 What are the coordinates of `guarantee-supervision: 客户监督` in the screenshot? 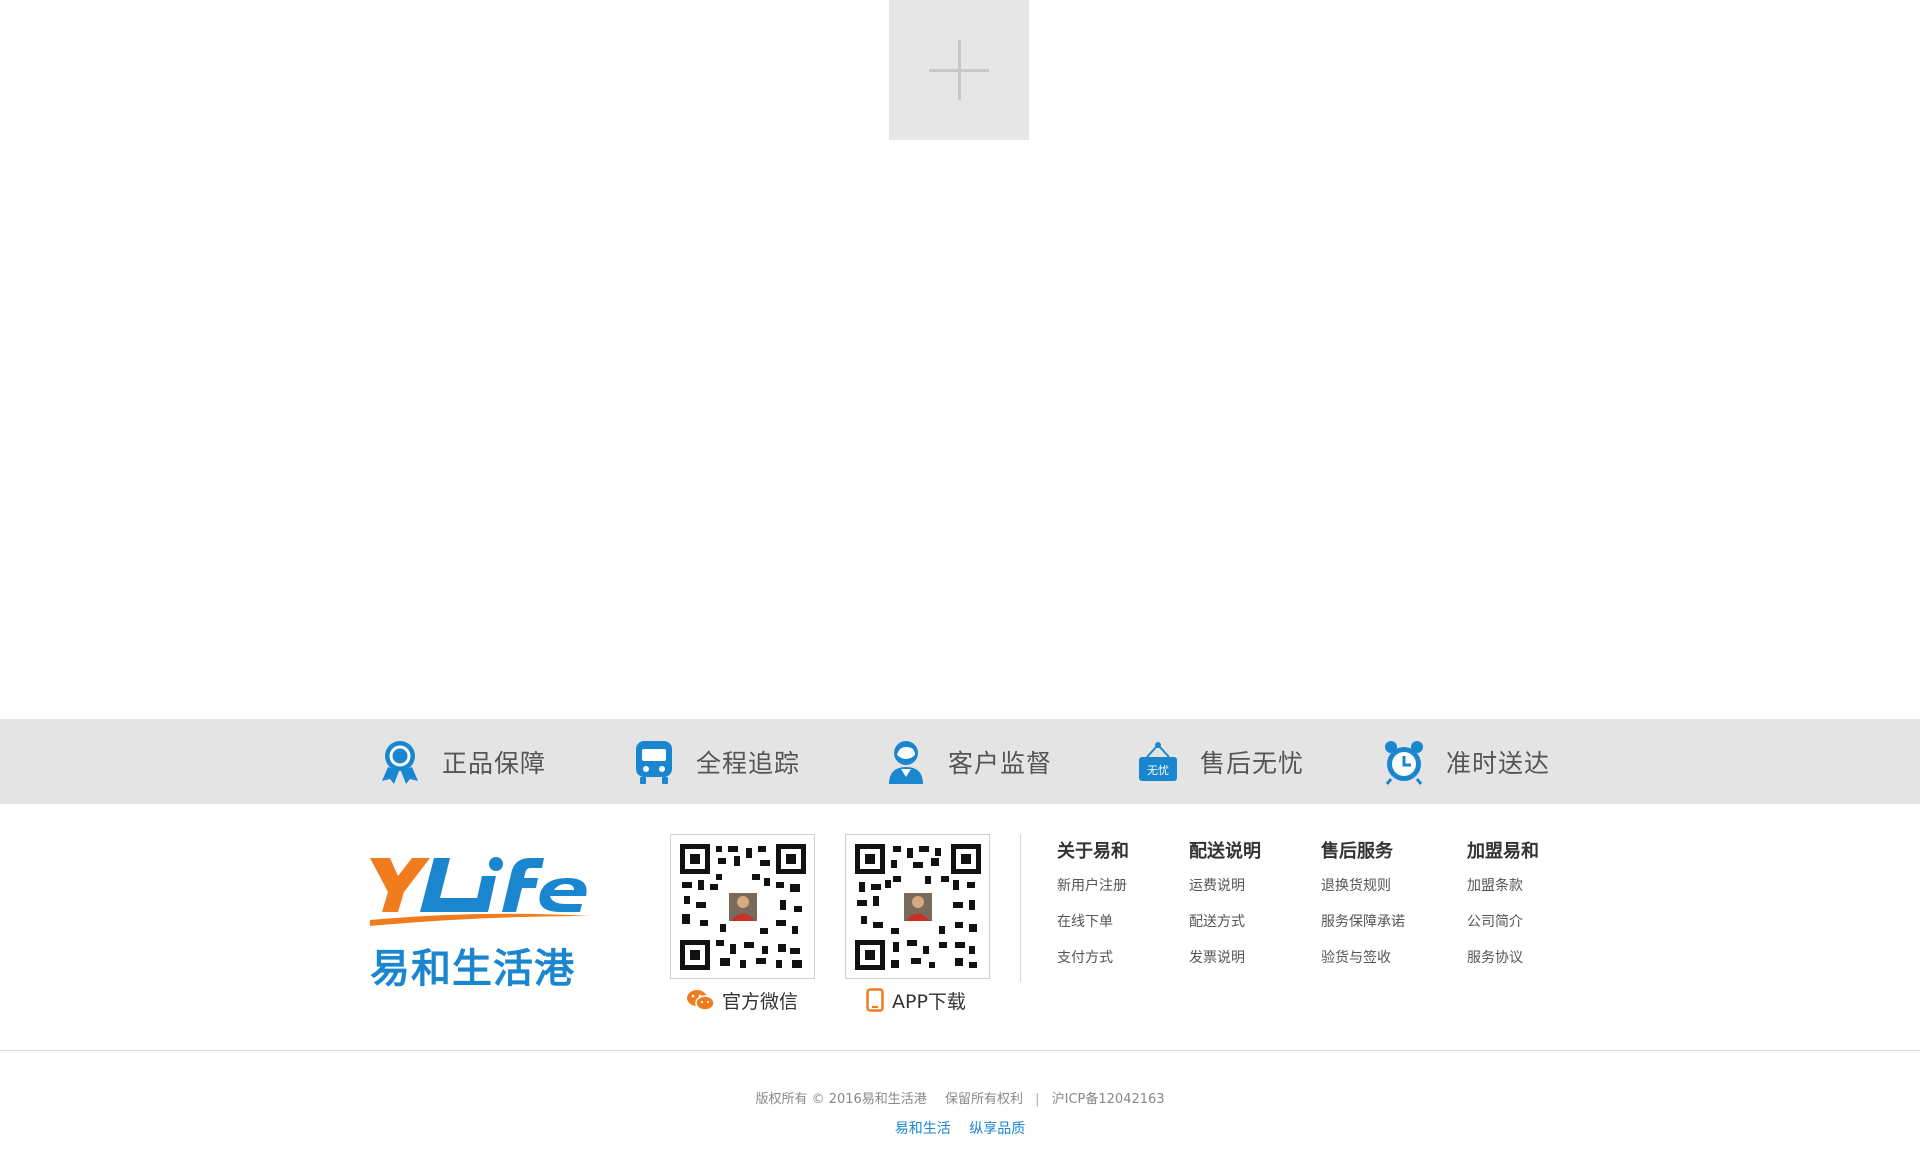 It's located at (967, 761).